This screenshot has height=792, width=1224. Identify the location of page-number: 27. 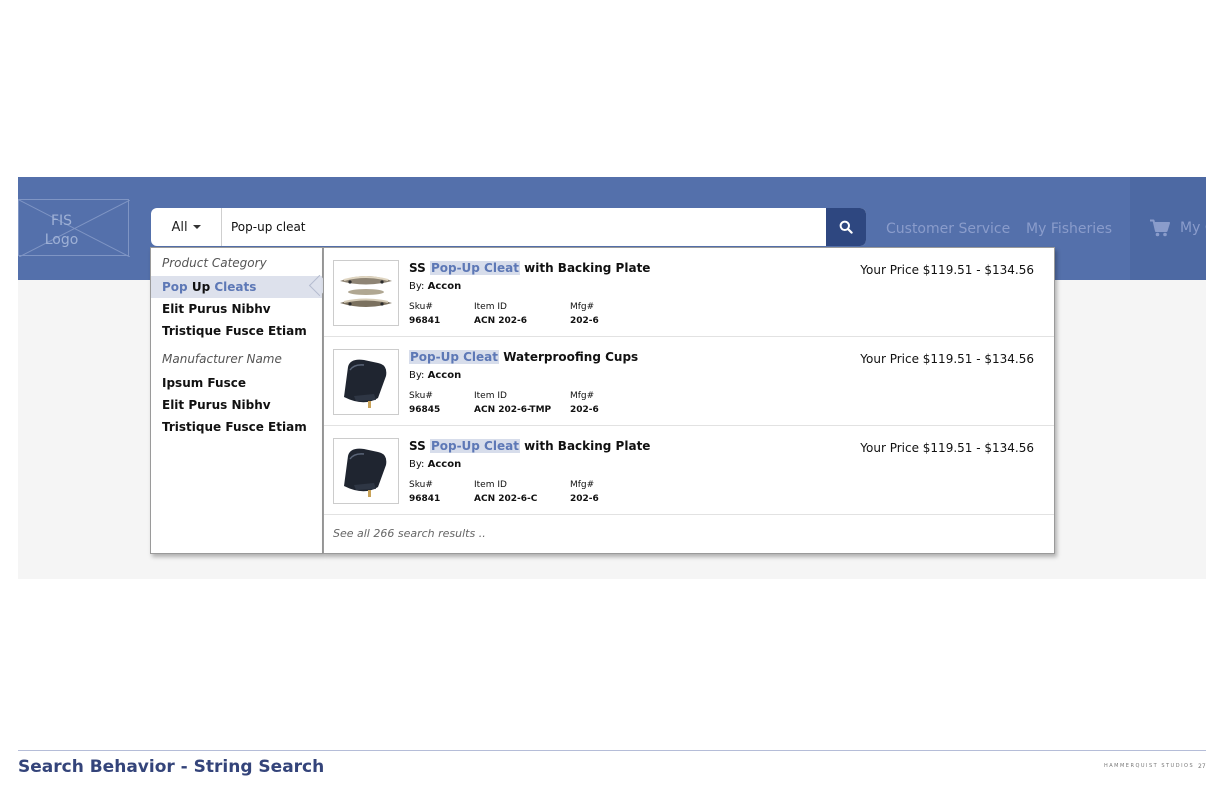
(1202, 766).